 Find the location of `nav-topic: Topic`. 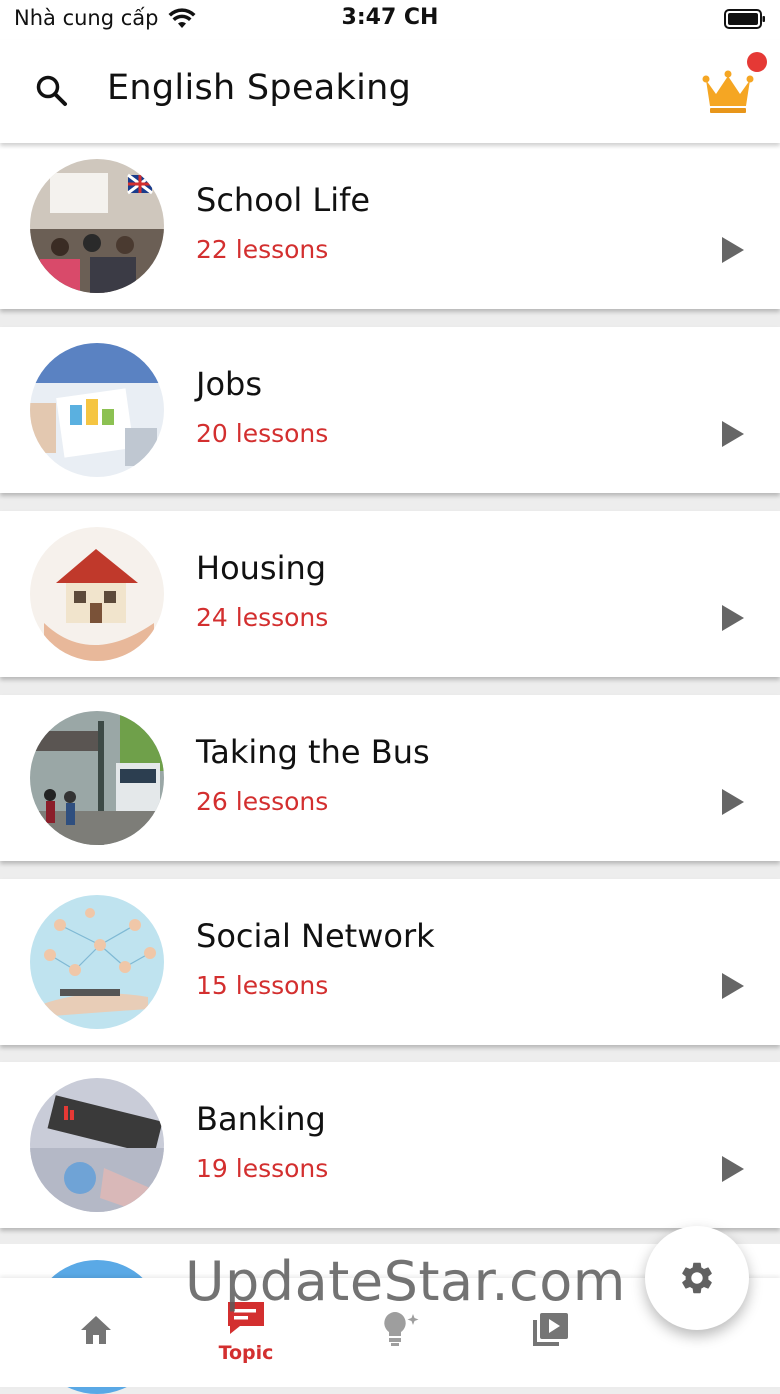

nav-topic: Topic is located at coordinates (246, 1332).